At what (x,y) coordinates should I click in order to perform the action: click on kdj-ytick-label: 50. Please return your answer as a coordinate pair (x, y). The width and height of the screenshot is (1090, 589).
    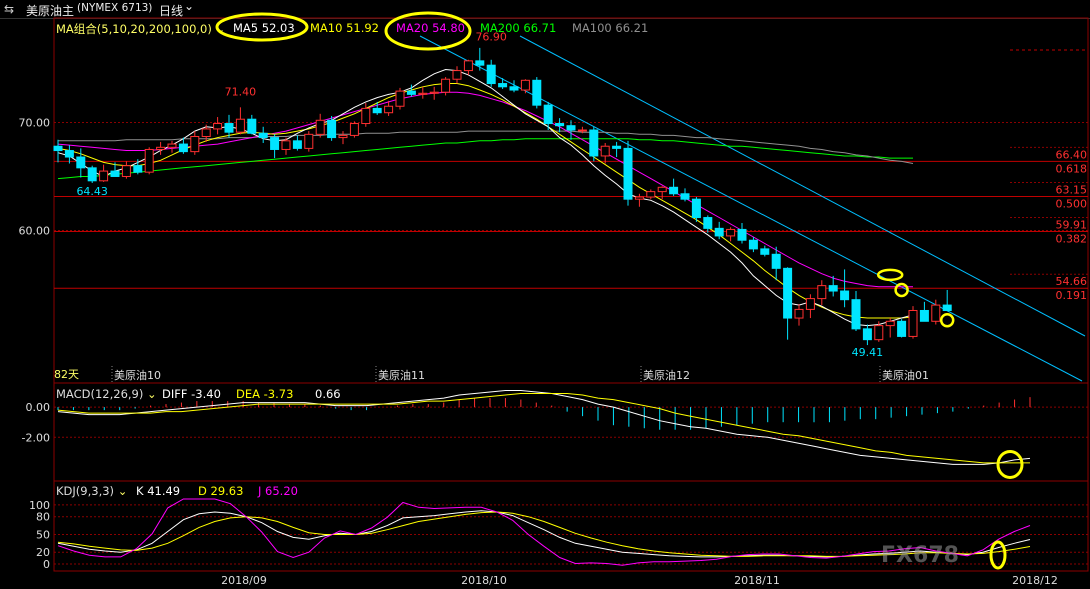
    Looking at the image, I should click on (43, 534).